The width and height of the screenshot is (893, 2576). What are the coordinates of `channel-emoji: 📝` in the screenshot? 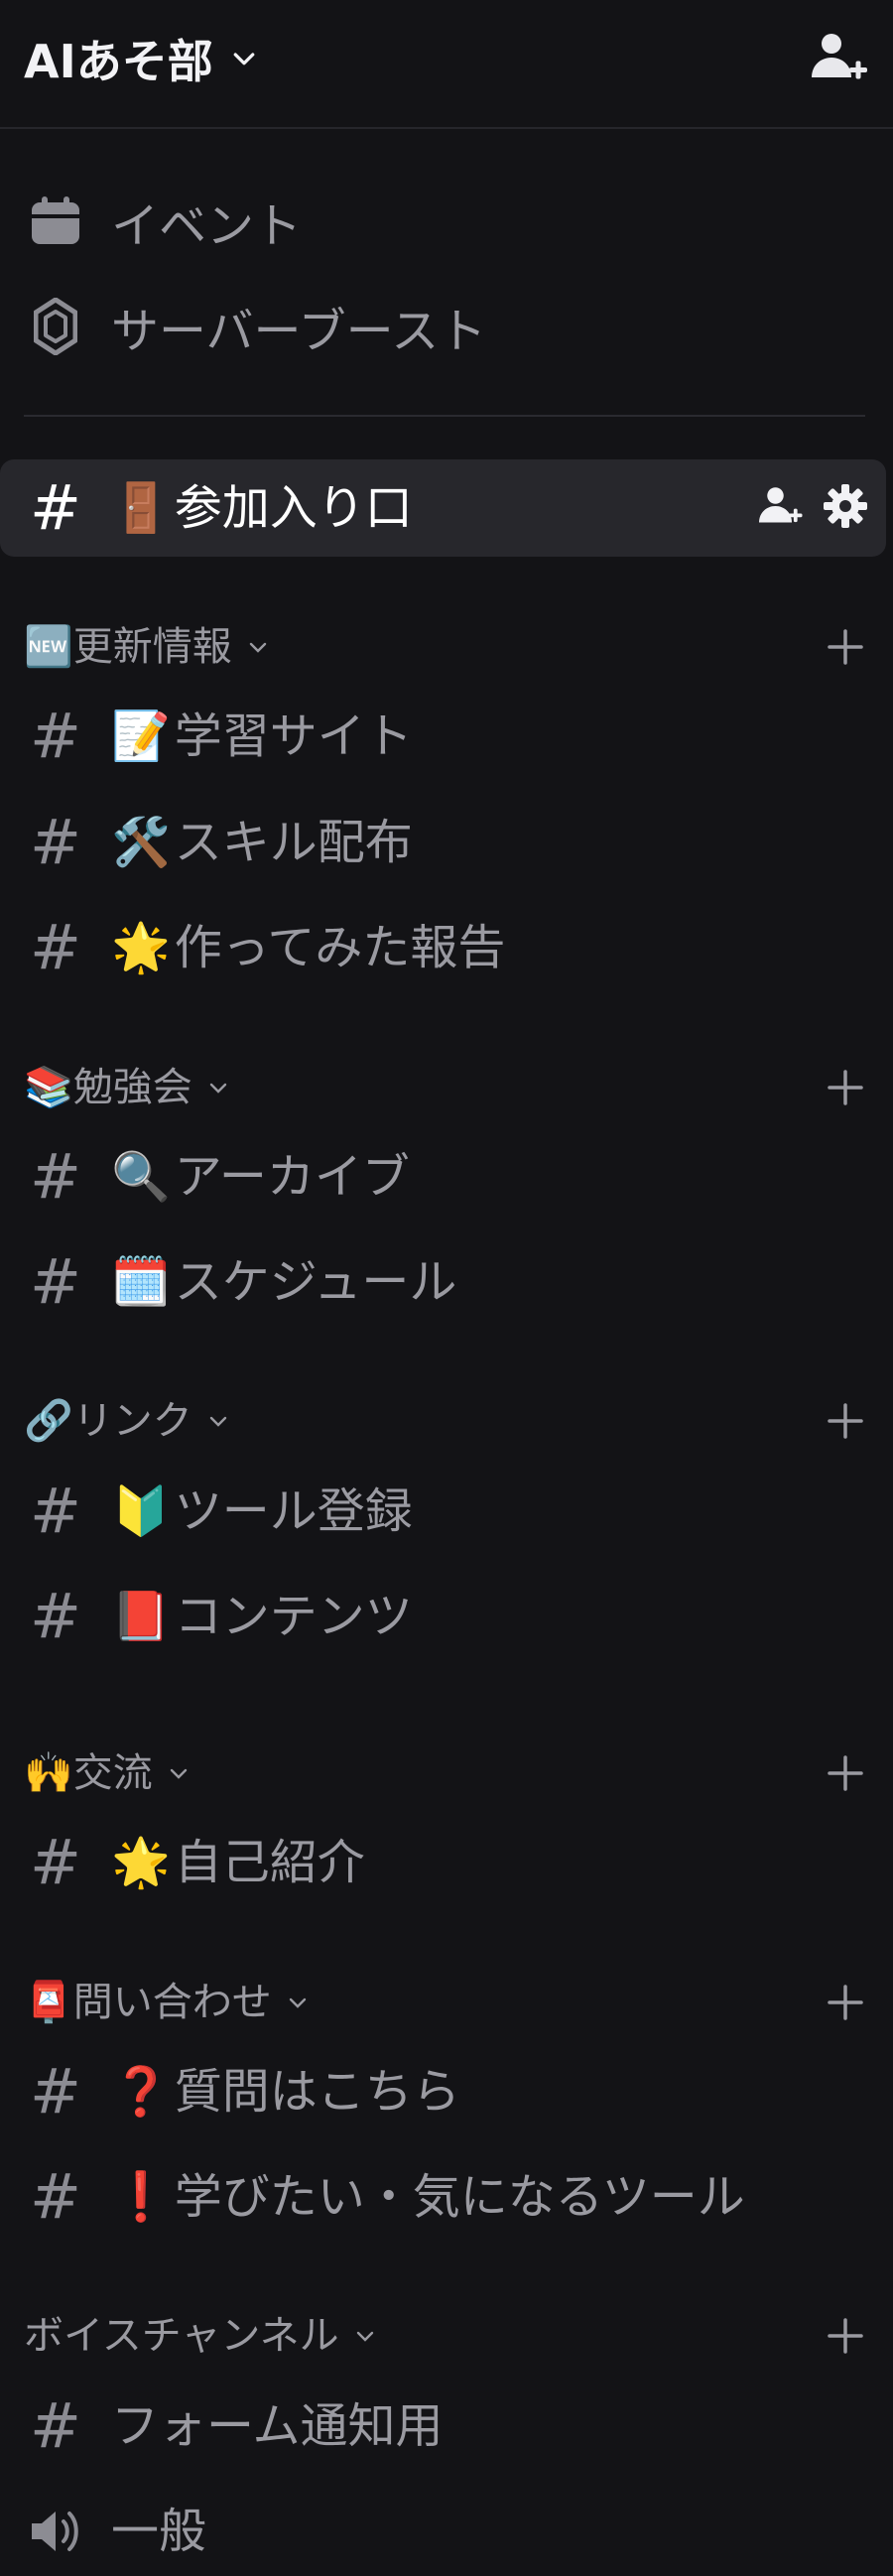 It's located at (141, 736).